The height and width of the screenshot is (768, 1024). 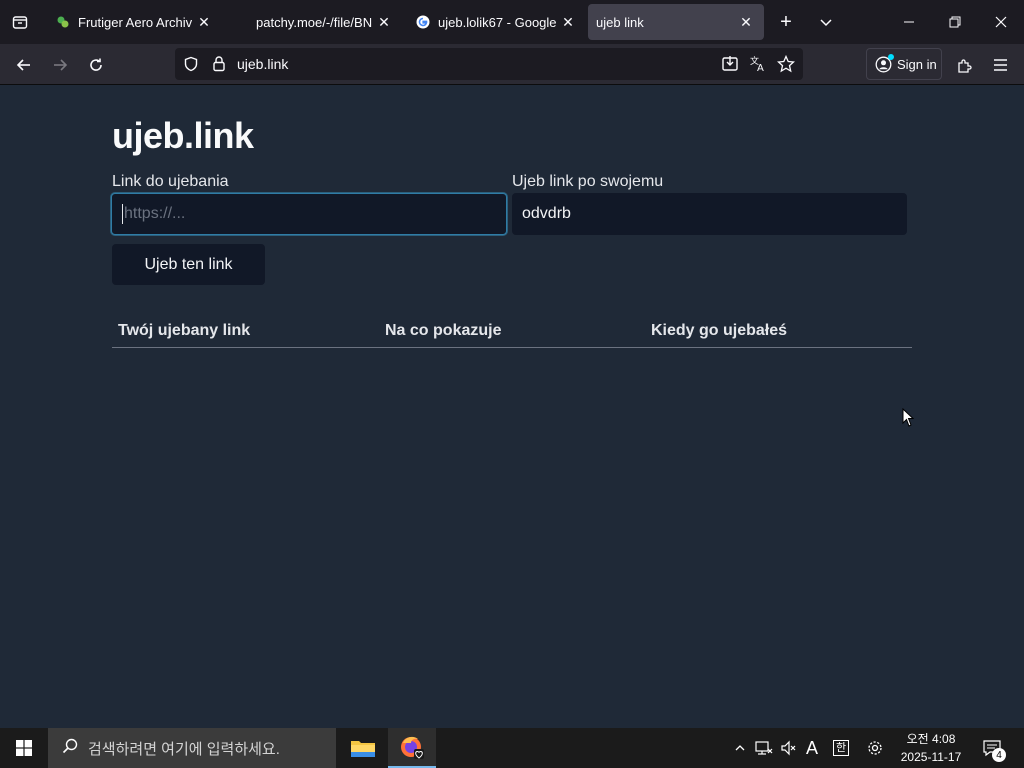 I want to click on search-icon, so click(x=70, y=748).